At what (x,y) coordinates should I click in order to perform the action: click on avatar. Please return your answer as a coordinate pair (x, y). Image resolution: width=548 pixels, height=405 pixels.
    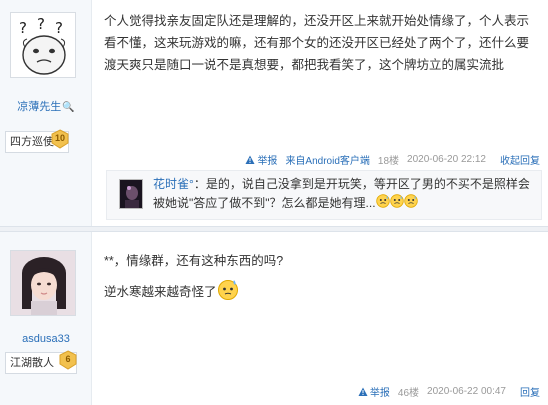
    Looking at the image, I should click on (43, 283).